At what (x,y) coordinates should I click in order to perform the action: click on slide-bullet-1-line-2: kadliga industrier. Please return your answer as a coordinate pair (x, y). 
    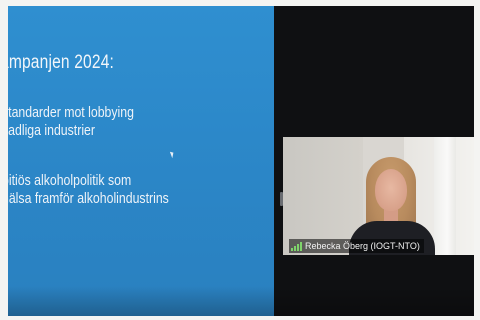
    Looking at the image, I should click on (51, 130).